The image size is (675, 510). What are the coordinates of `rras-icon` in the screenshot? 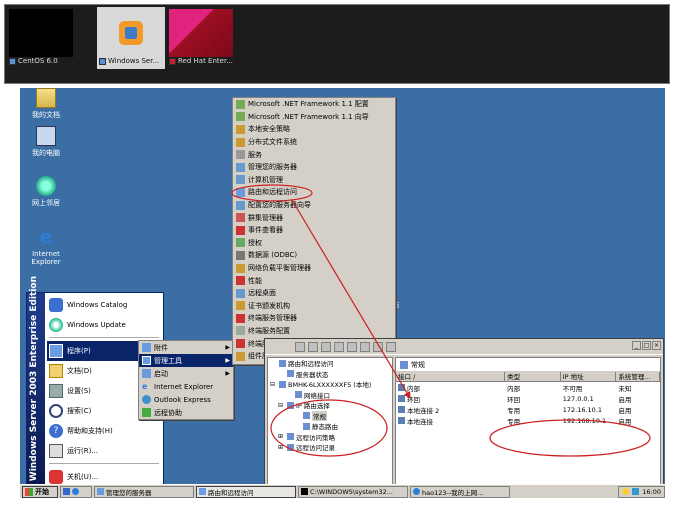 It's located at (202, 491).